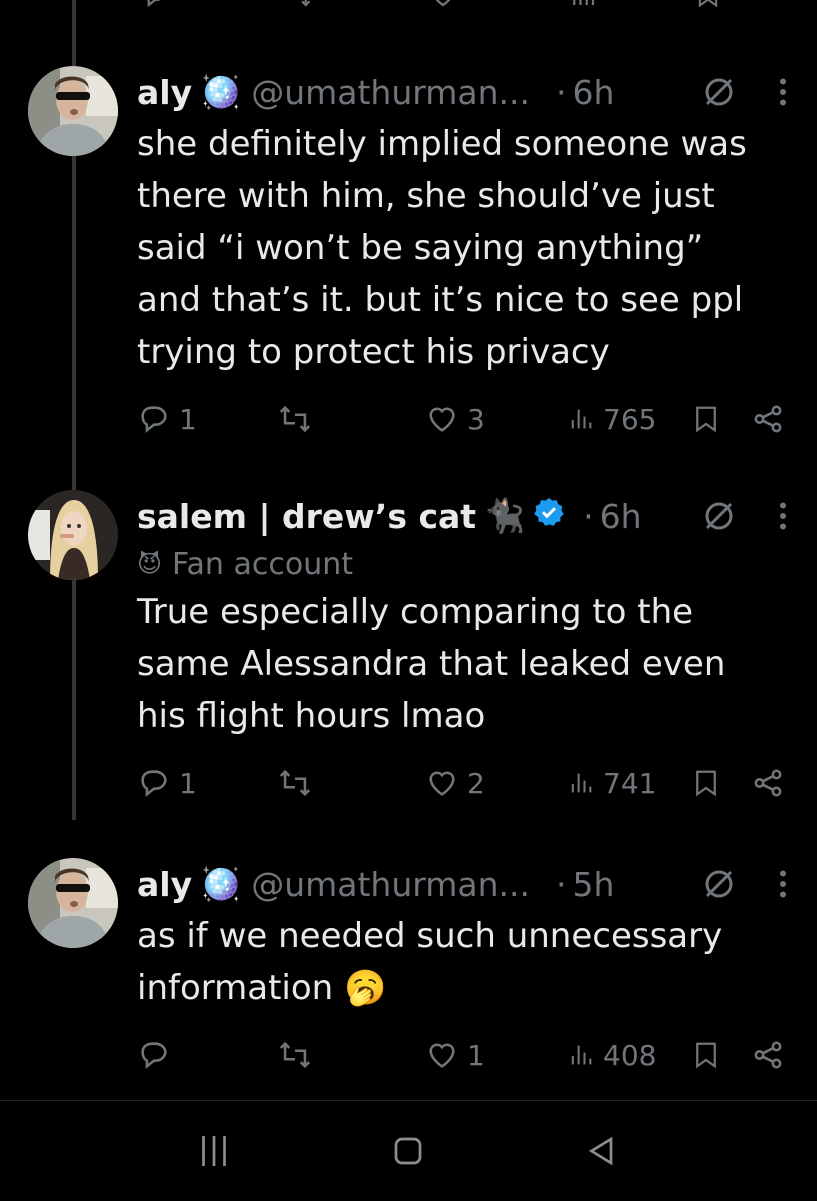 Image resolution: width=817 pixels, height=1201 pixels. Describe the element at coordinates (430, 936) in the screenshot. I see `tweet-text-line: as if we needed such unnecessary` at that location.